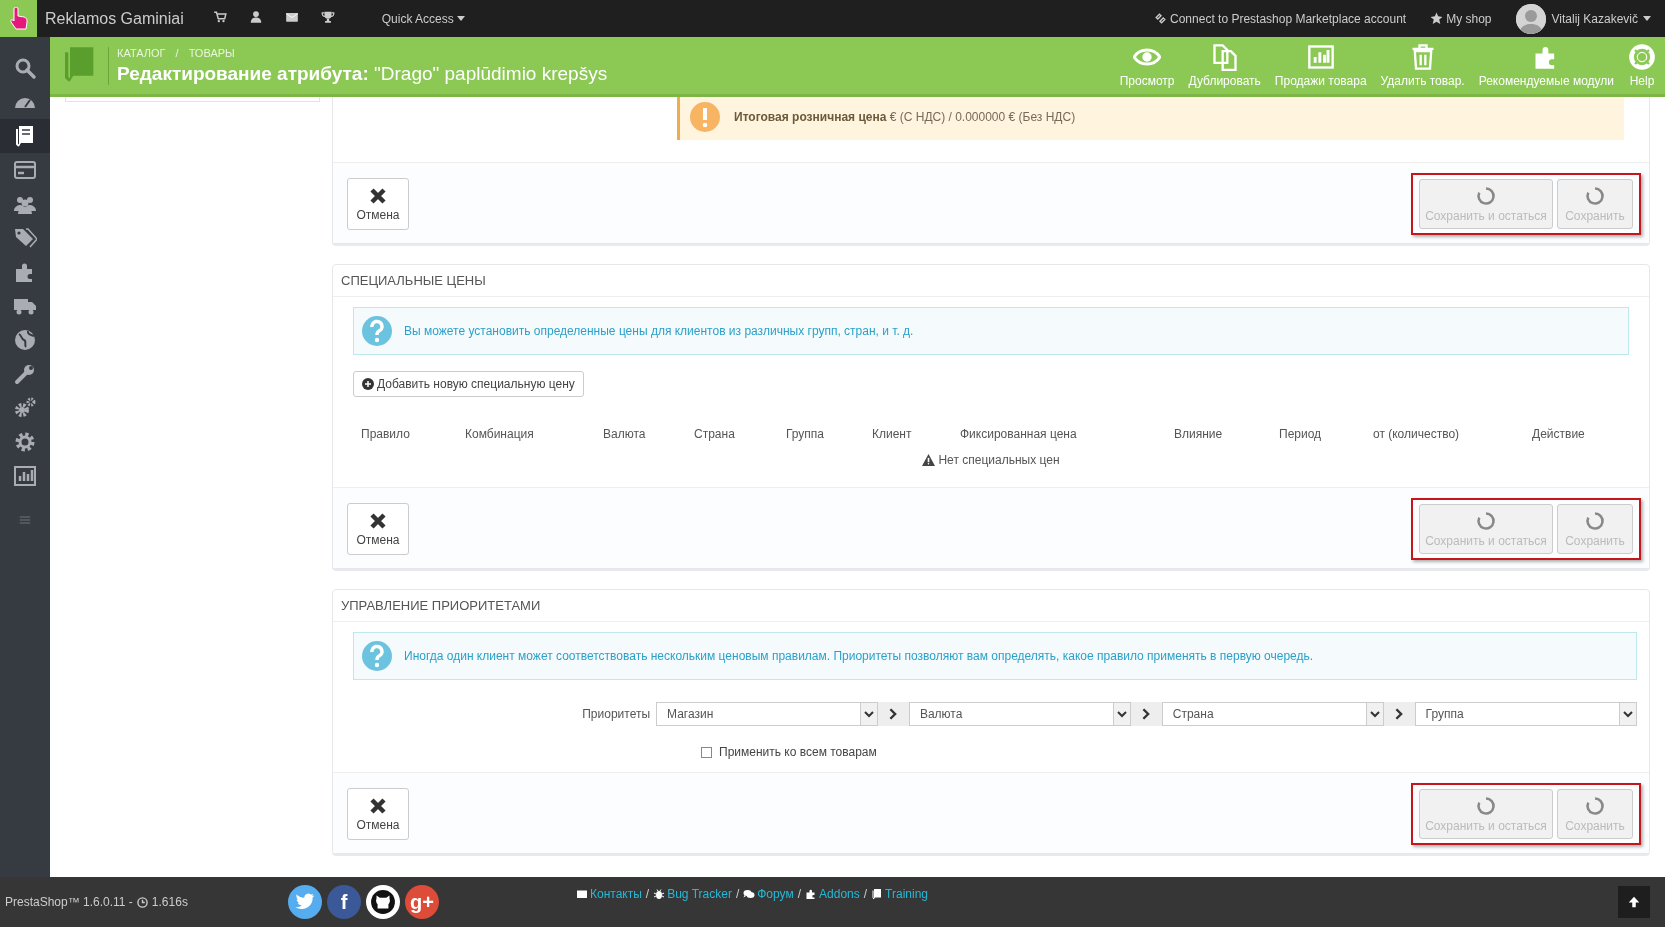  What do you see at coordinates (1224, 57) in the screenshot?
I see `copy-icon` at bounding box center [1224, 57].